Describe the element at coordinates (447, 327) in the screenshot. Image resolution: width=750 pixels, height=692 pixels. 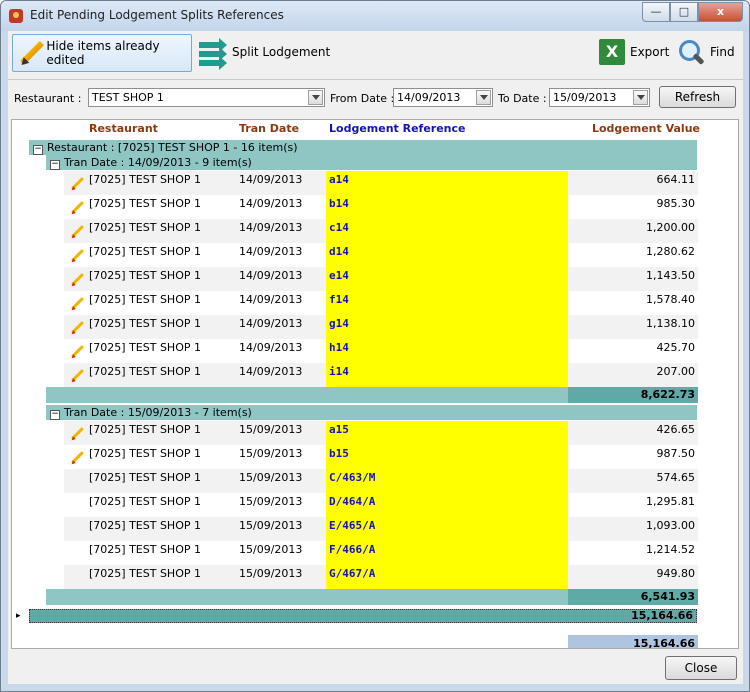
I see `cell-lodgement-reference: g14` at that location.